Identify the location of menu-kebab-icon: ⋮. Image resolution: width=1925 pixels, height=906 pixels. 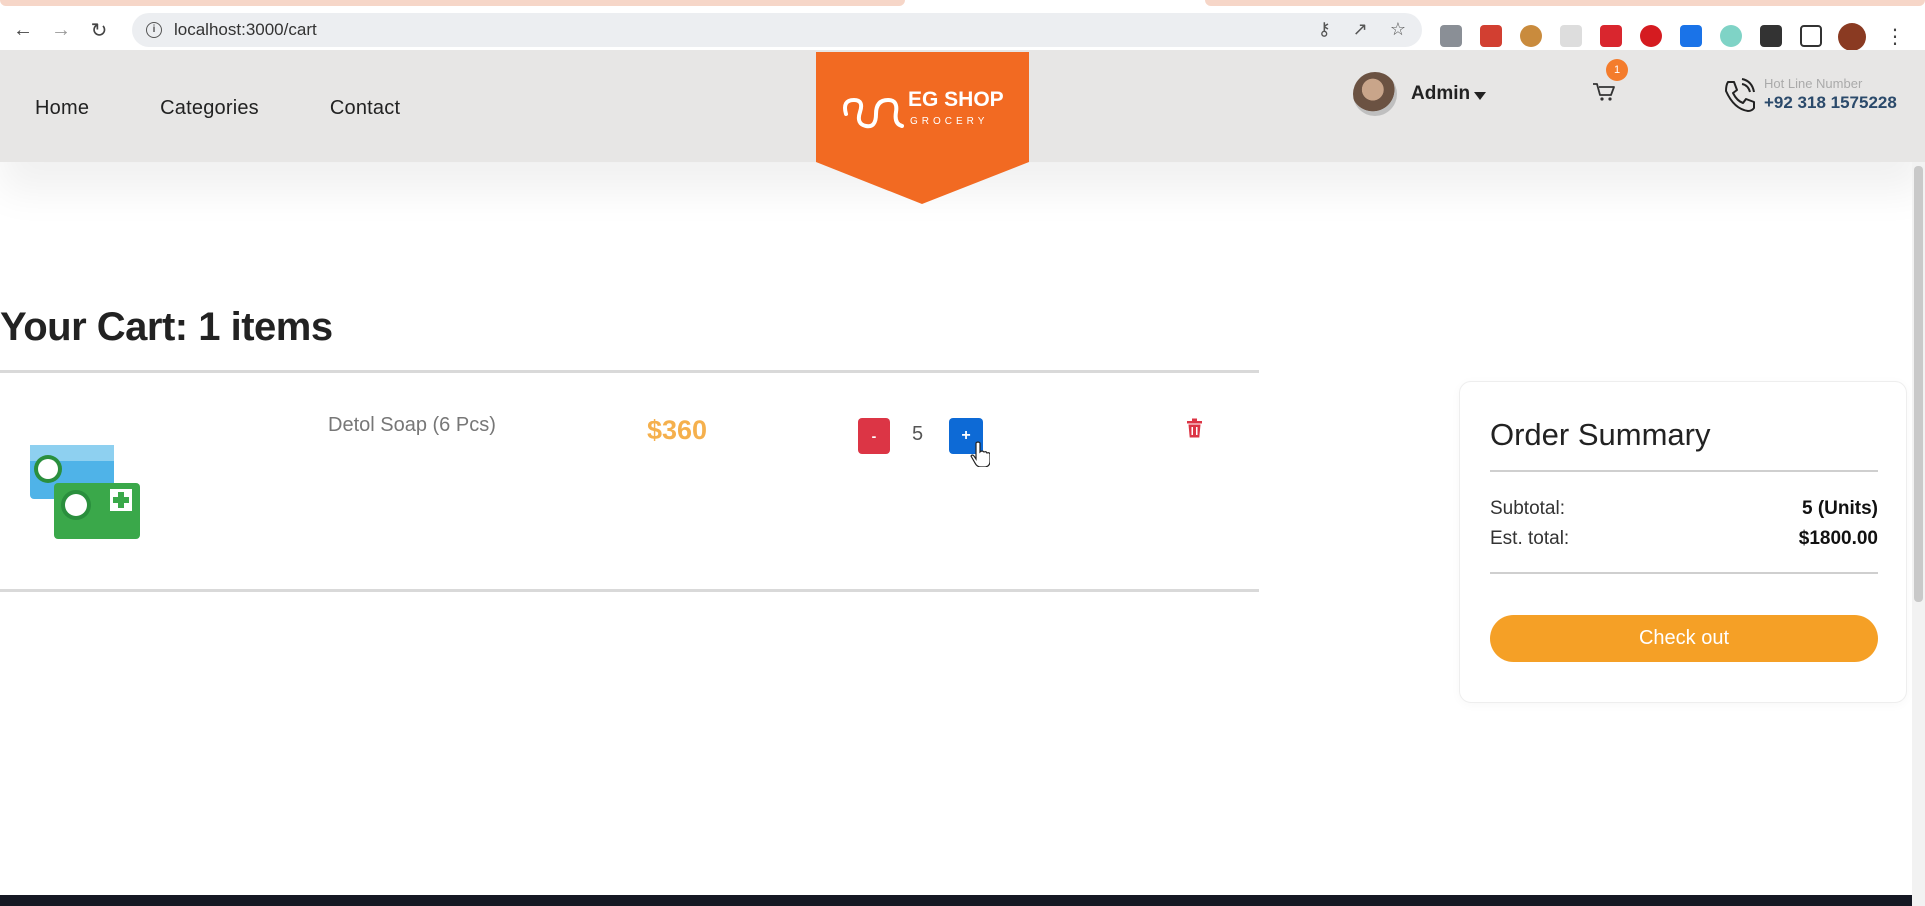
(1895, 36).